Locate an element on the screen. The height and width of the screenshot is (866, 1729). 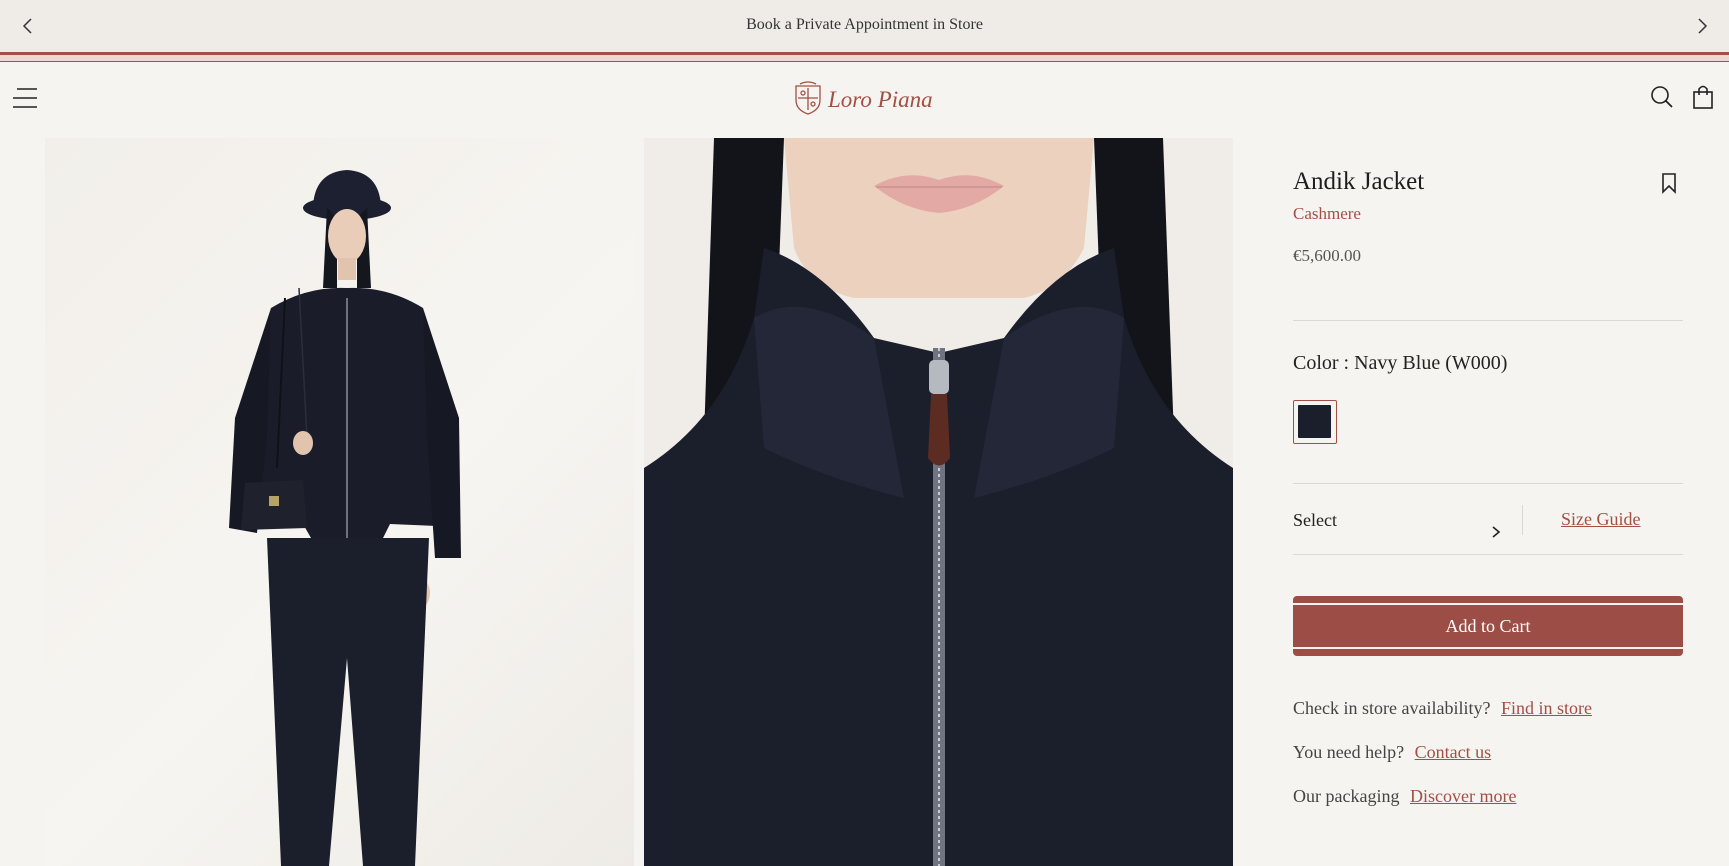
product-title: Andik Jacket is located at coordinates (1359, 181).